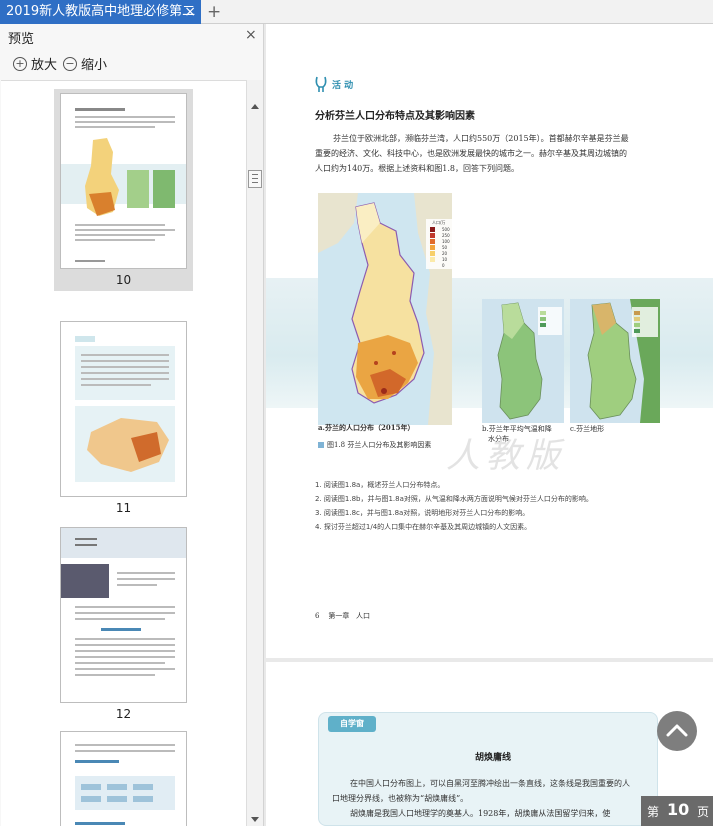  Describe the element at coordinates (417, 168) in the screenshot. I see `intro-line-3: 人口约为140万。根据上述资料和图1.8，回答下列问题。` at that location.